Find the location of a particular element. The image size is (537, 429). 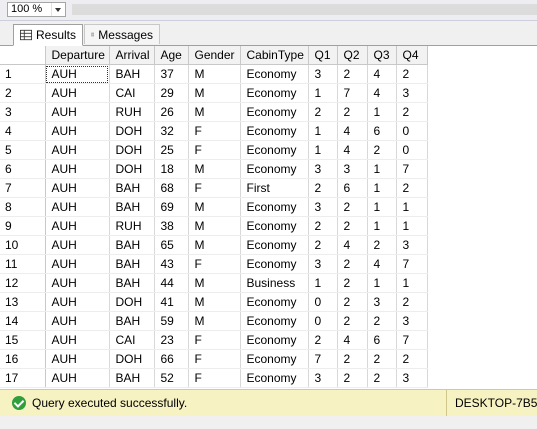

table-row: 13 AUH DOH 41 M Economy 0 2 3 2 is located at coordinates (268, 302).